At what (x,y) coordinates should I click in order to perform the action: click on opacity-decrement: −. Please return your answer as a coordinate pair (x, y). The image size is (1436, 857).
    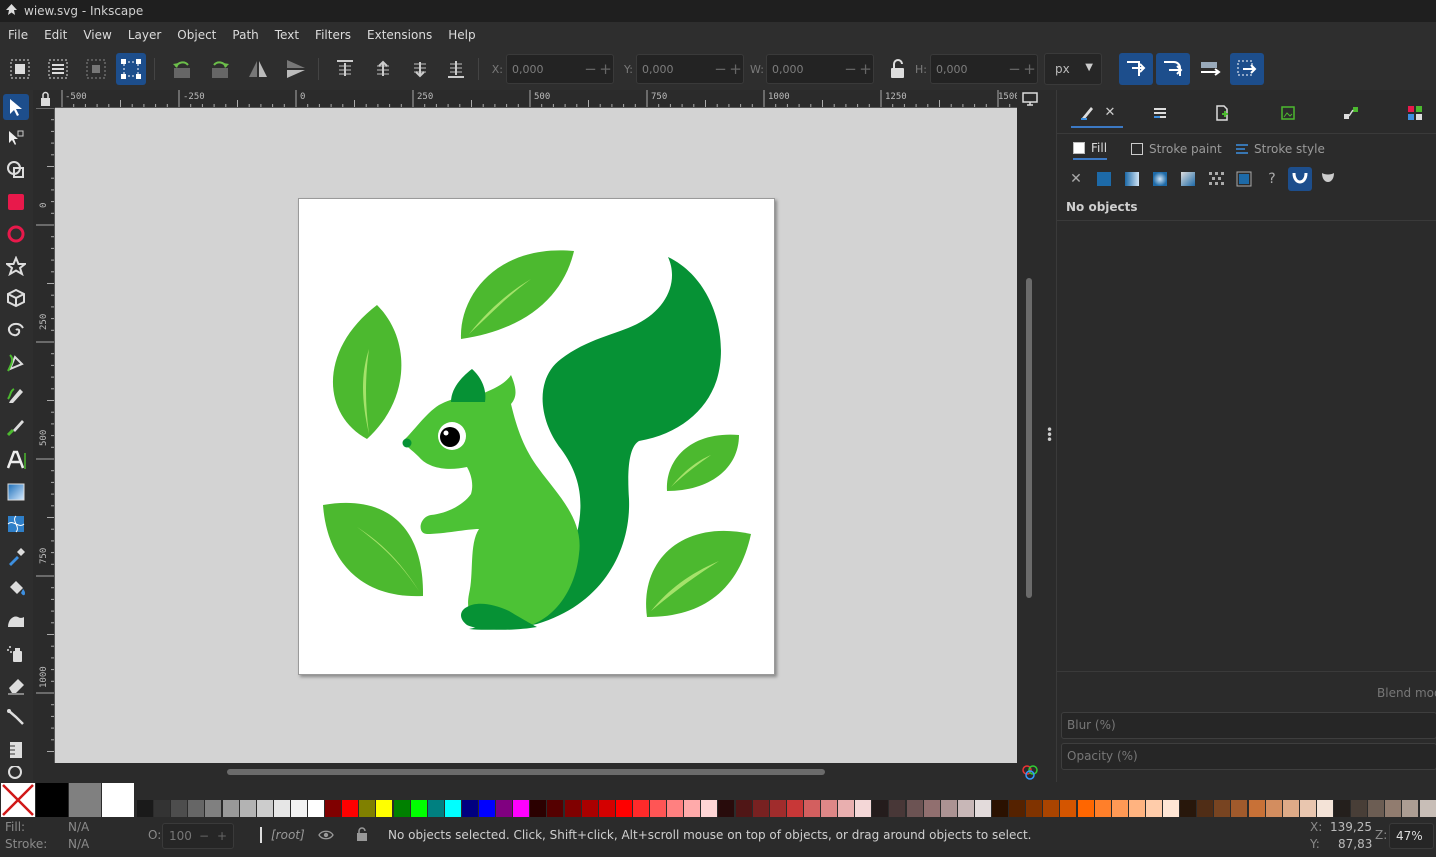
    Looking at the image, I should click on (204, 836).